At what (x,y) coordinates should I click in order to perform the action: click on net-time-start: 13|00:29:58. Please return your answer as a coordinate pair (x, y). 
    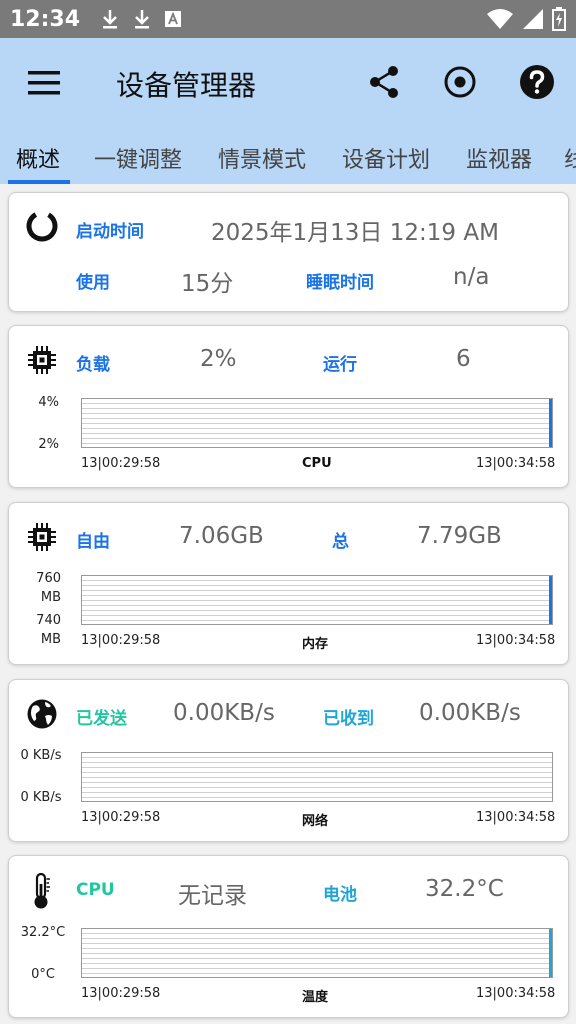
    Looking at the image, I should click on (121, 817).